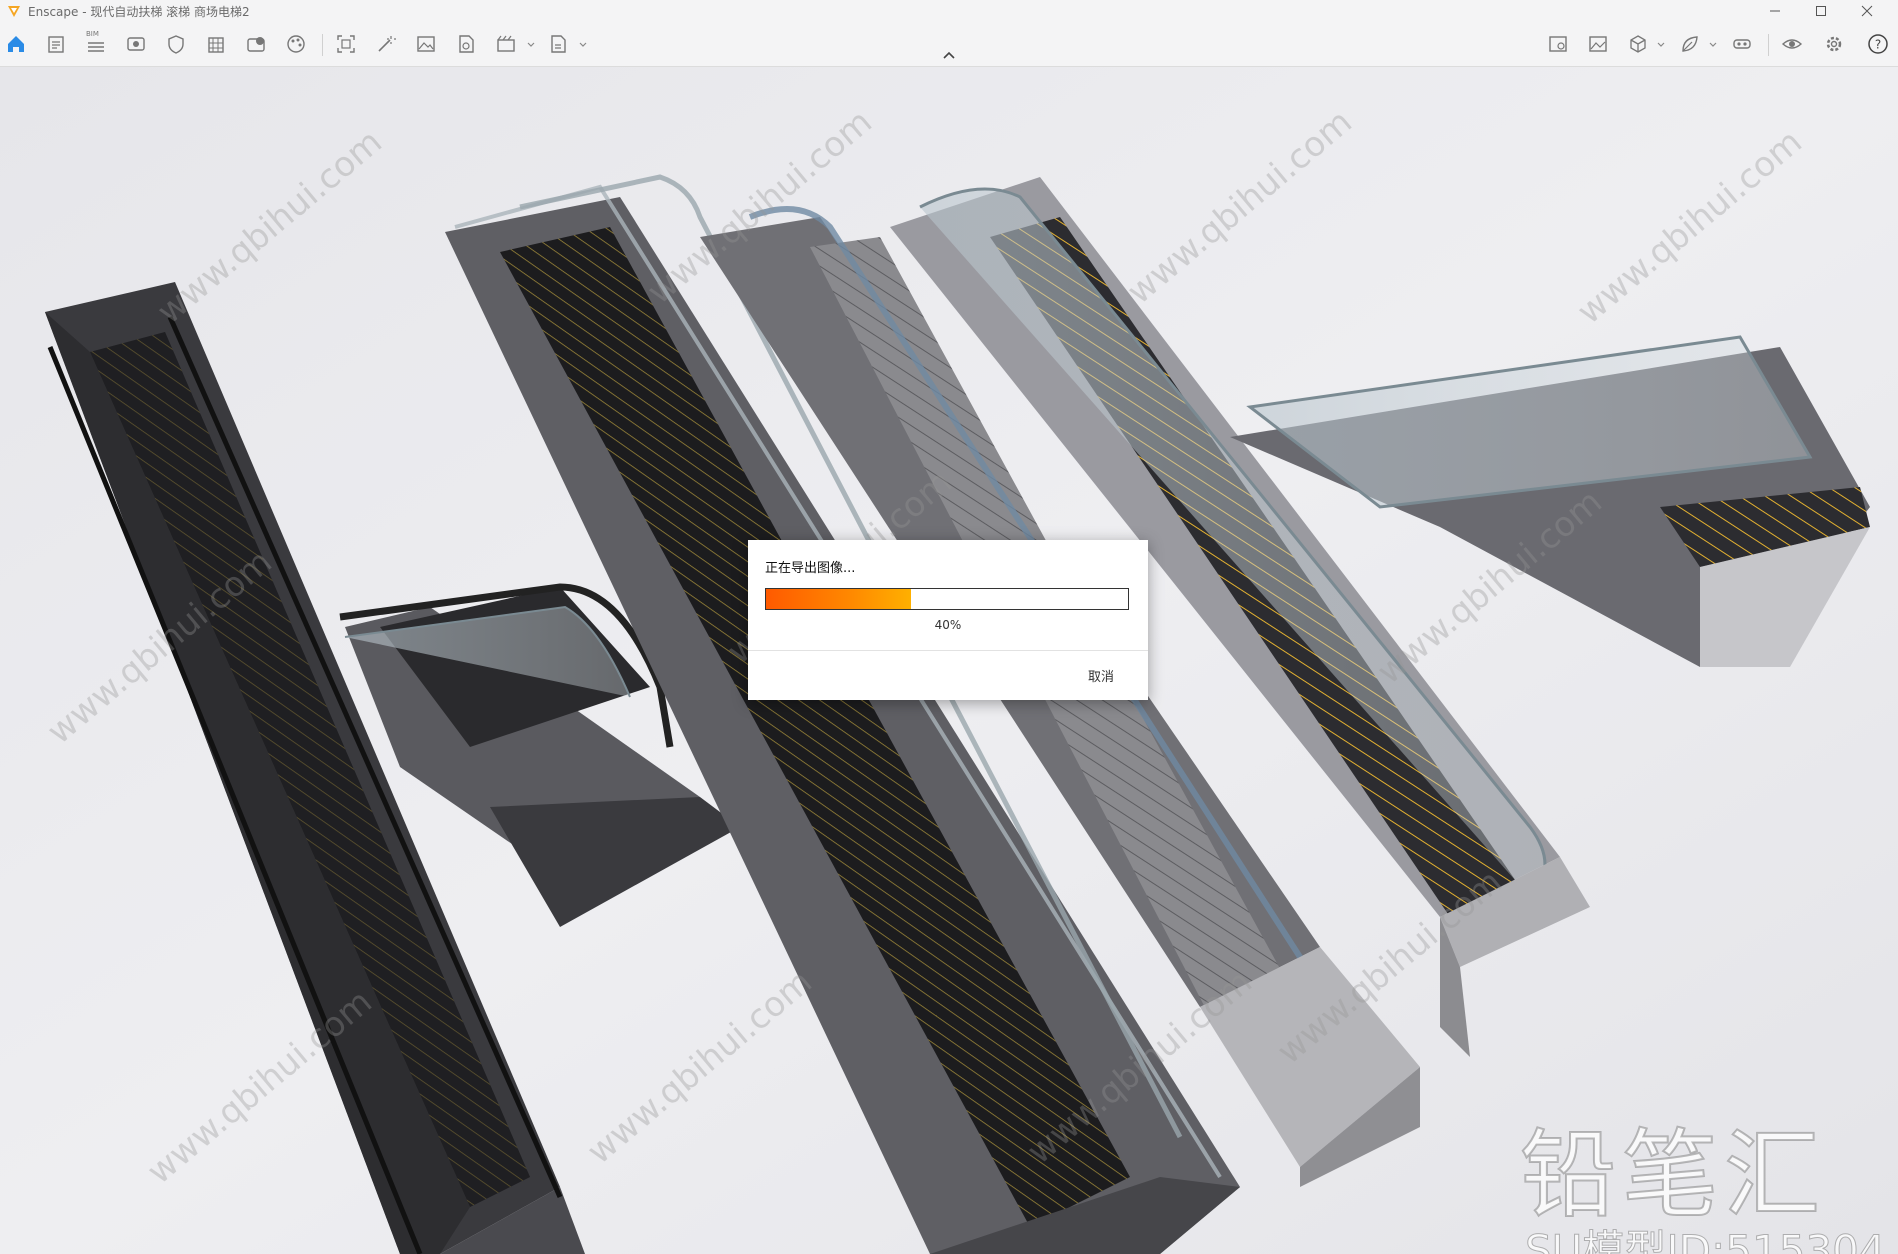 The width and height of the screenshot is (1898, 1254). What do you see at coordinates (948, 625) in the screenshot?
I see `progress-percent: 40%` at bounding box center [948, 625].